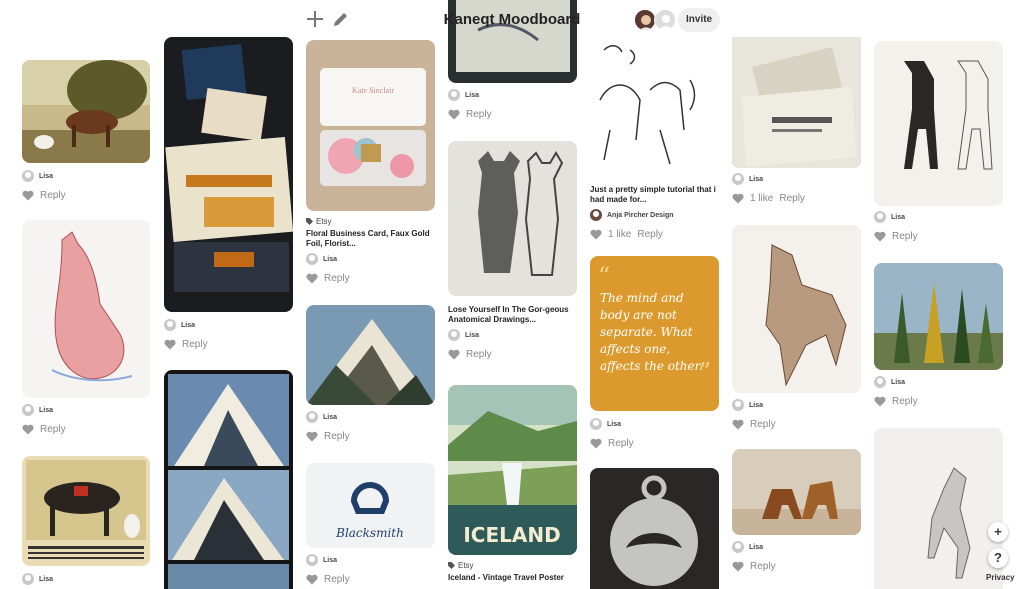 The image size is (1024, 589). Describe the element at coordinates (998, 558) in the screenshot. I see `help-button: ?` at that location.